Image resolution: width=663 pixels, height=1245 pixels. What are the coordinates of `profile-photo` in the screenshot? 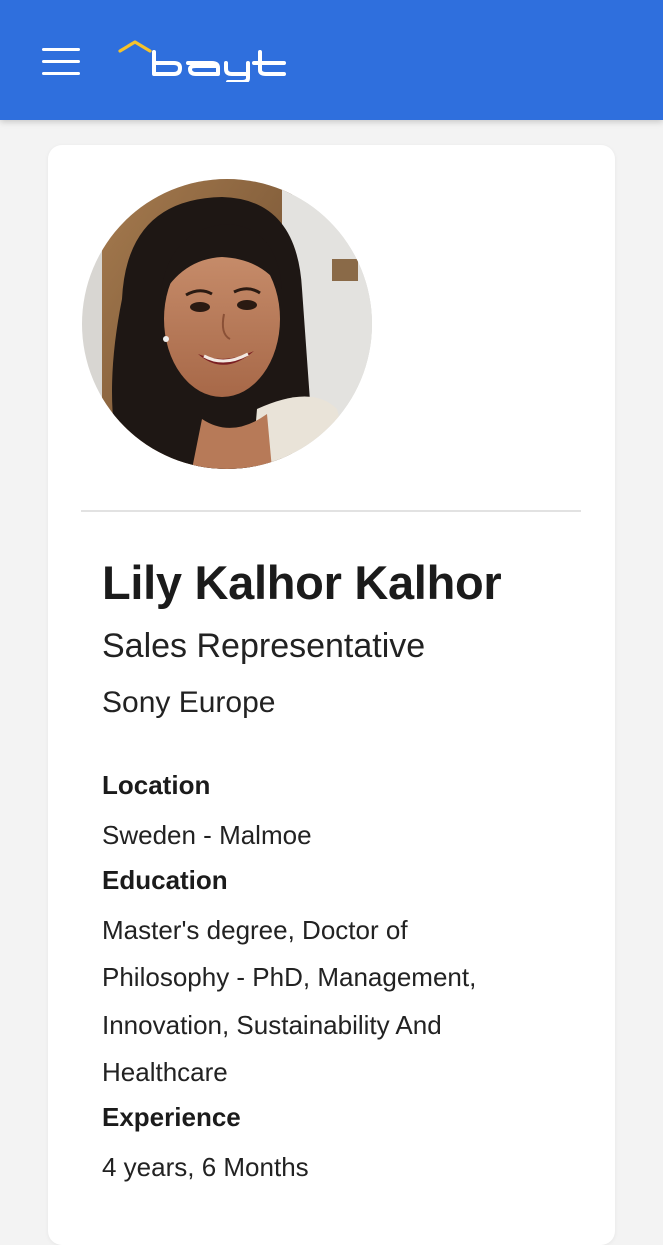 It's located at (227, 324).